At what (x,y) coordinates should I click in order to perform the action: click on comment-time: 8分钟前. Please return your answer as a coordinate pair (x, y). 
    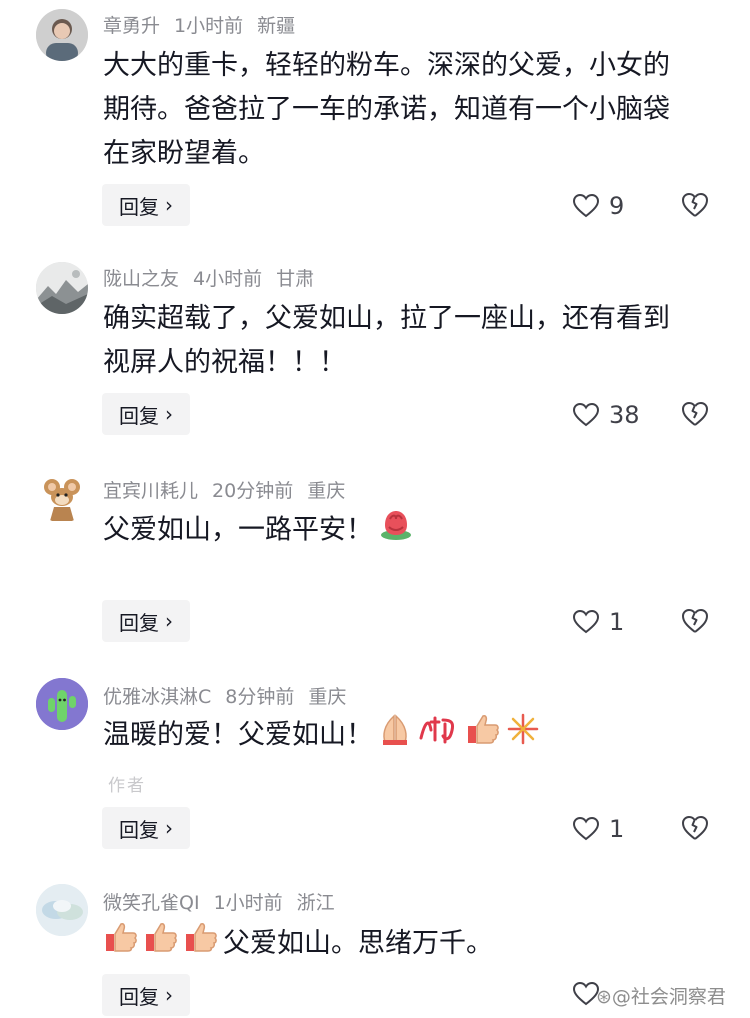
    Looking at the image, I should click on (260, 697).